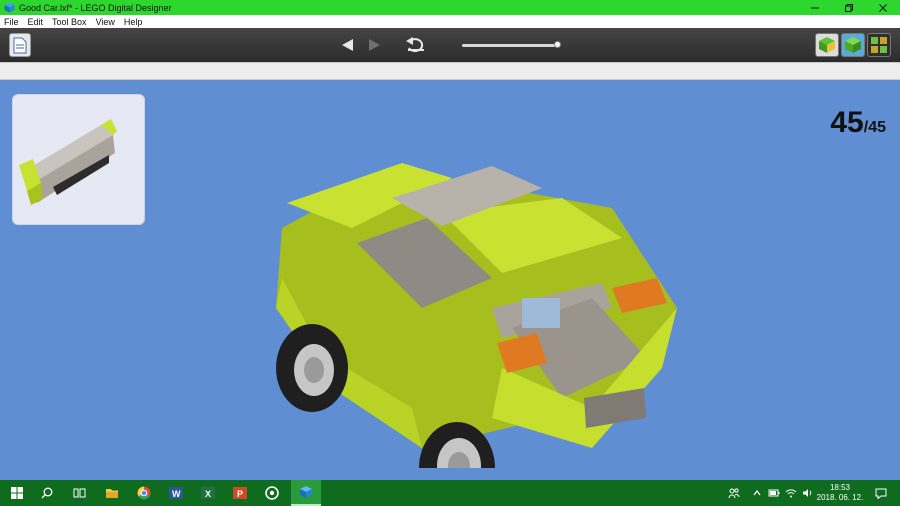 Image resolution: width=900 pixels, height=506 pixels. I want to click on taskbar-chrome, so click(144, 493).